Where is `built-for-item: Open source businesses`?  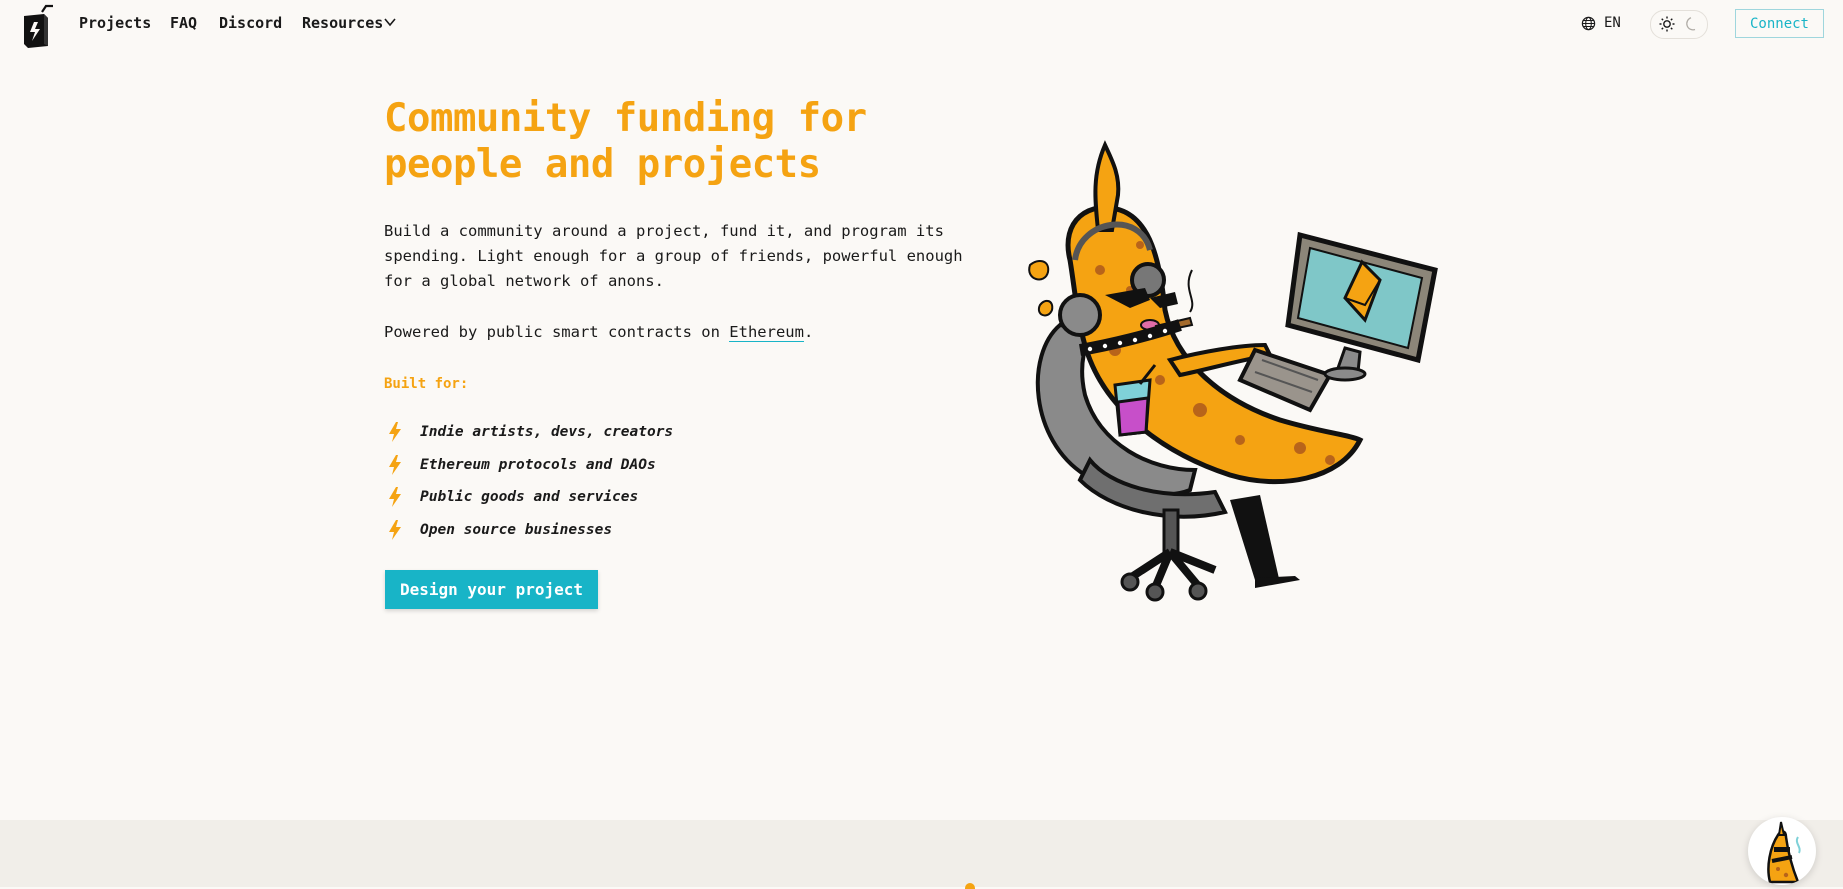
built-for-item: Open source businesses is located at coordinates (516, 529).